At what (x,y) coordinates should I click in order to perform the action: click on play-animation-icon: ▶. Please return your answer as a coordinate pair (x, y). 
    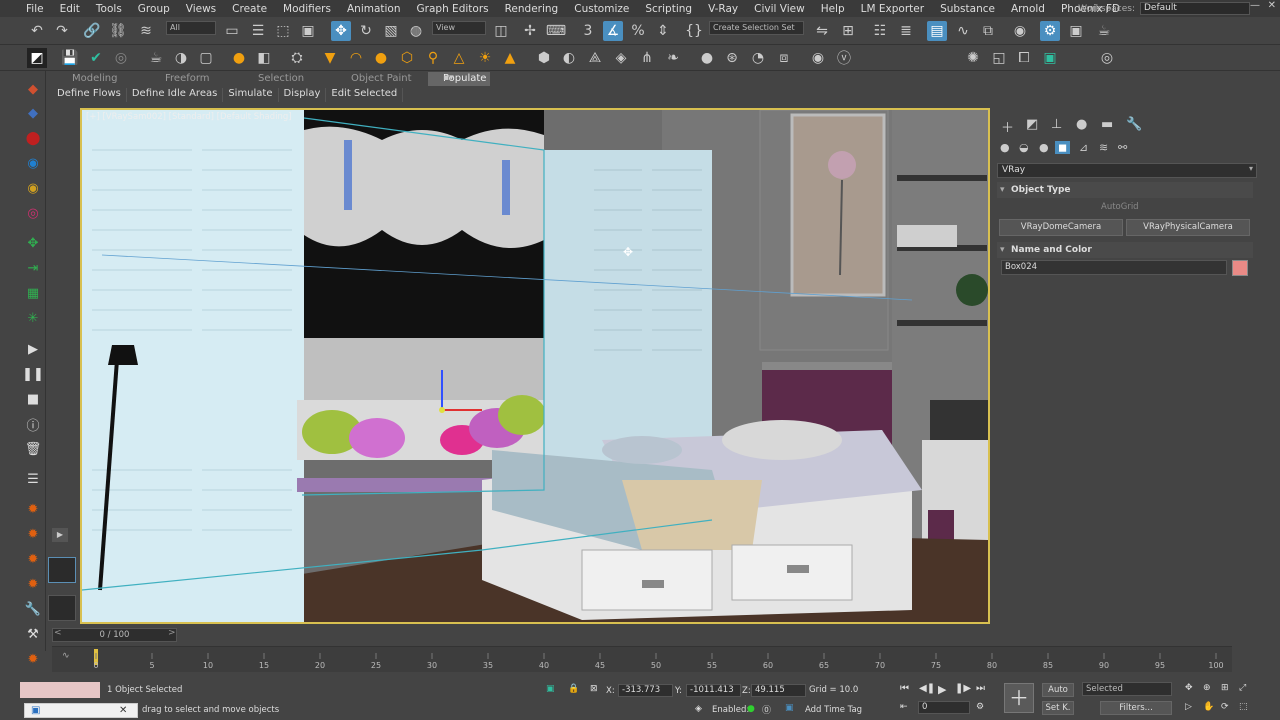
    Looking at the image, I should click on (942, 689).